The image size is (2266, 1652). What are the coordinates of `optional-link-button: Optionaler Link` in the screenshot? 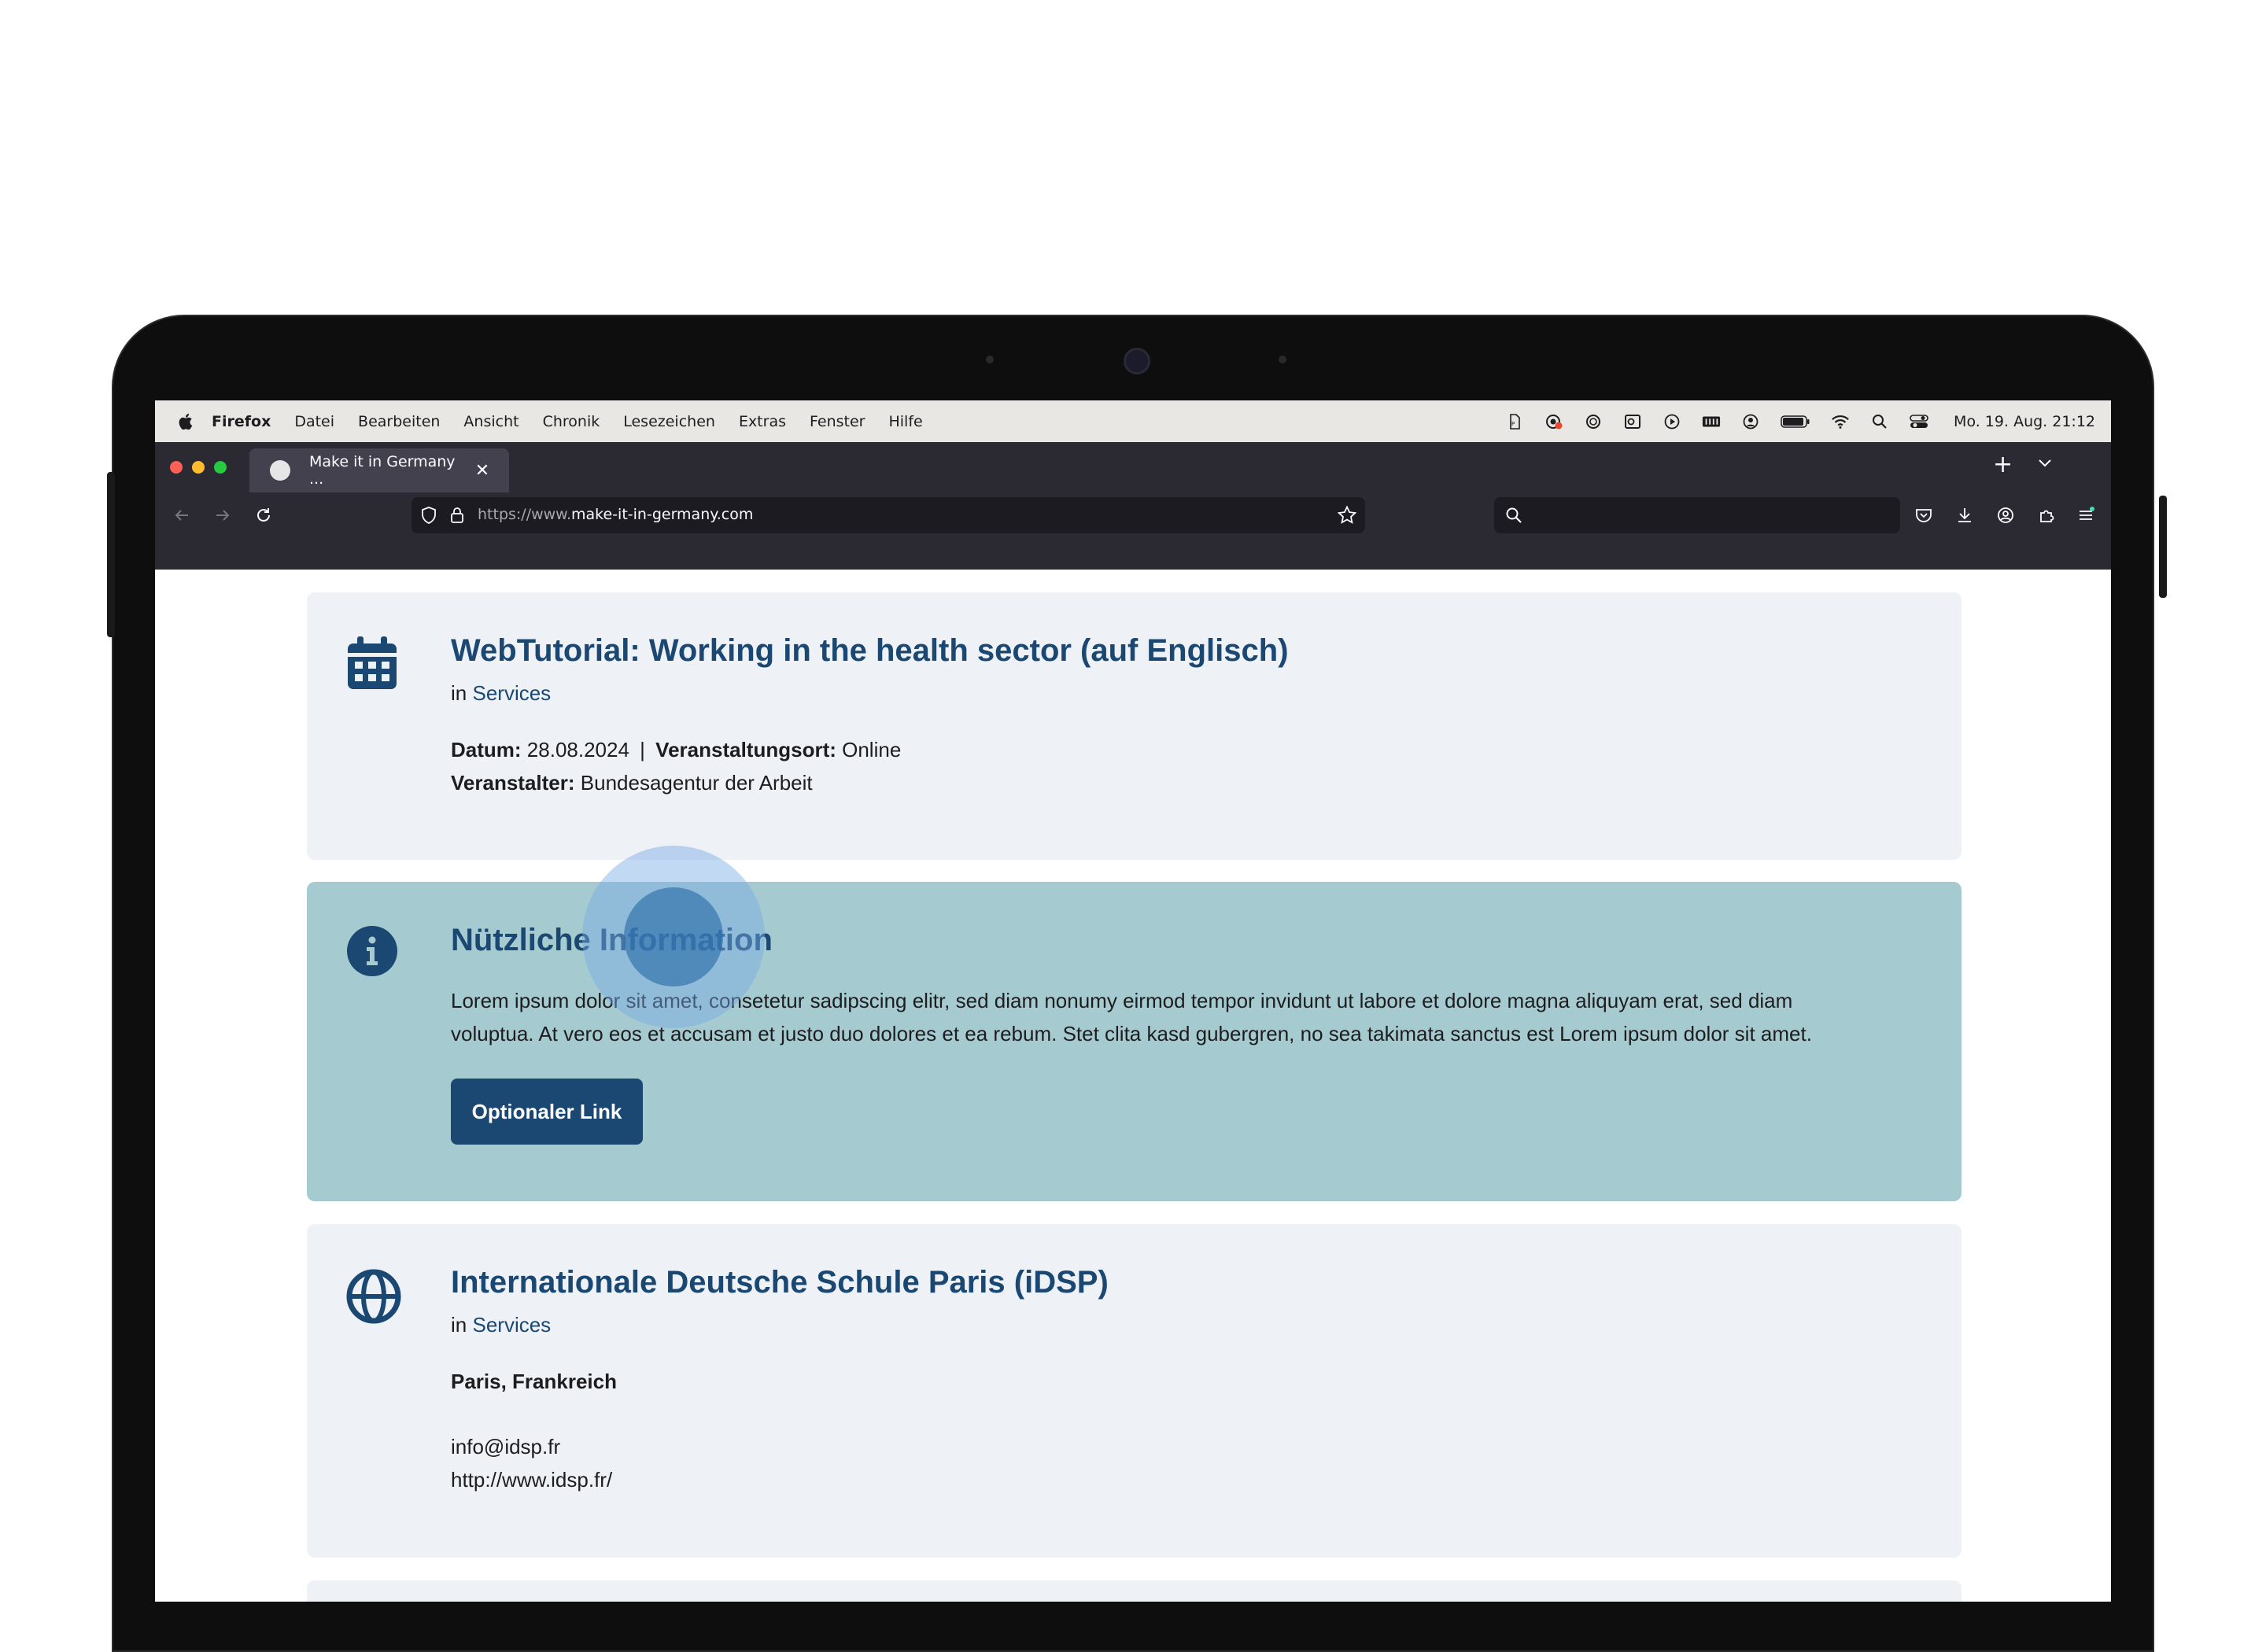 It's located at (547, 1112).